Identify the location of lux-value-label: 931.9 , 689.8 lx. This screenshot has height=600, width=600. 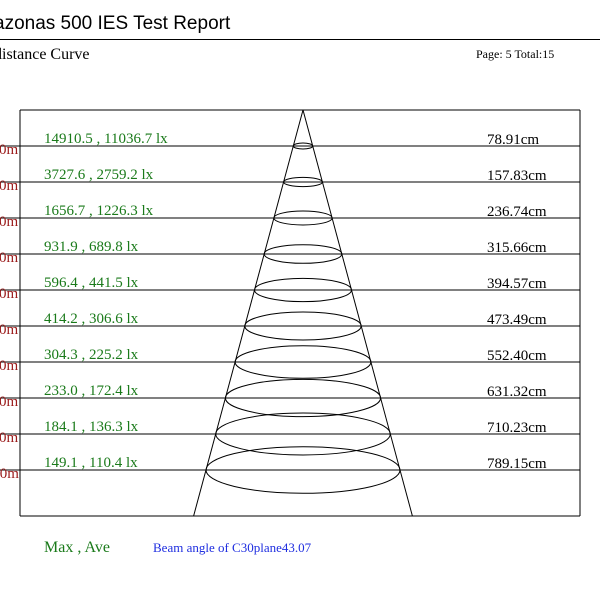
(91, 247).